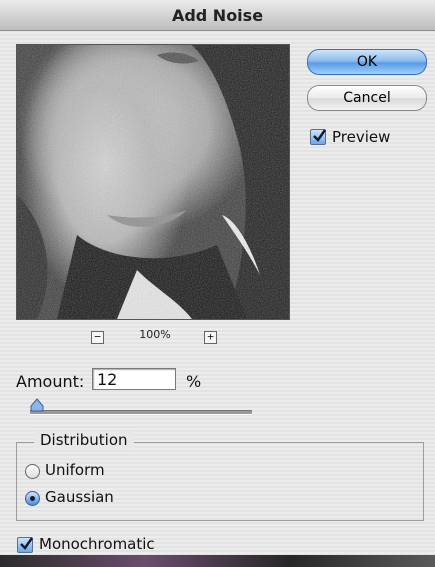 The height and width of the screenshot is (567, 435). I want to click on background-window-strip, so click(217, 561).